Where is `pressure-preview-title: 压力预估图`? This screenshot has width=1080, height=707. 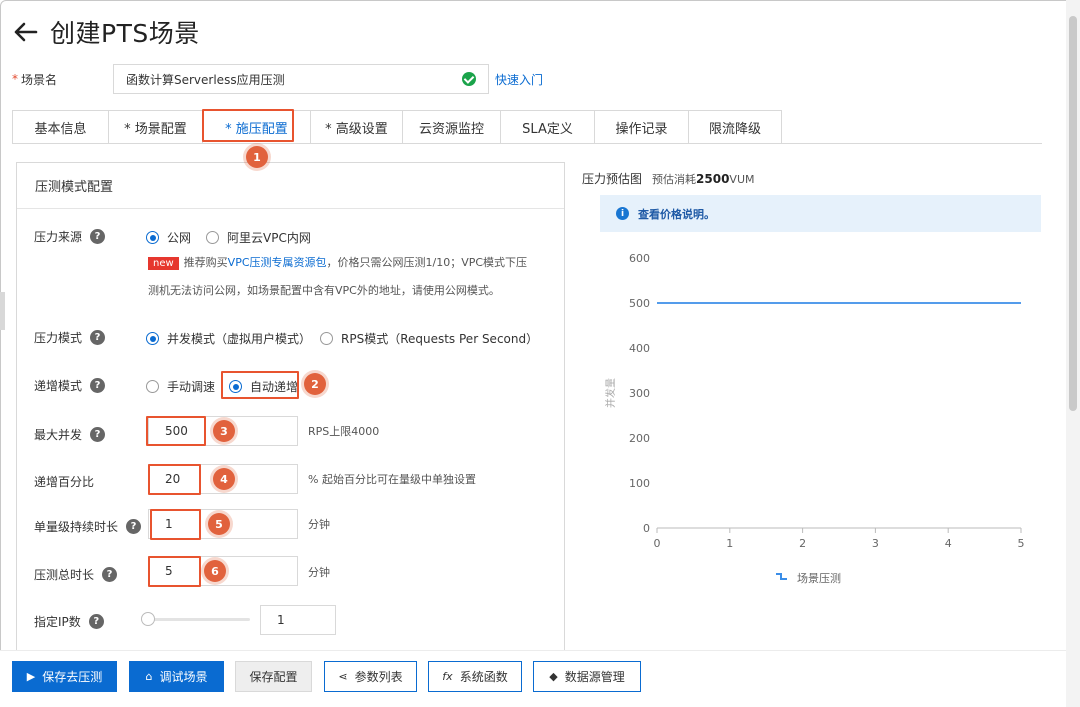 pressure-preview-title: 压力预估图 is located at coordinates (612, 178).